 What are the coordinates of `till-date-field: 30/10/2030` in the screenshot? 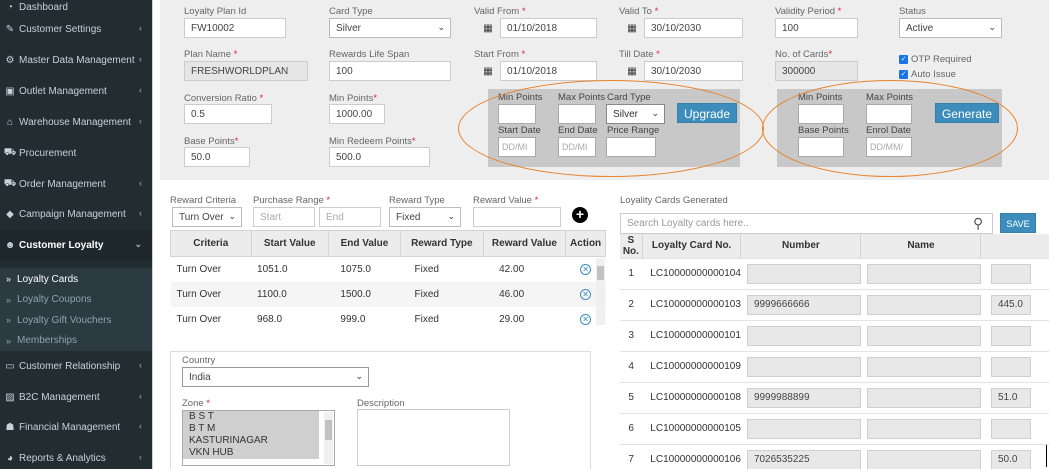 It's located at (693, 71).